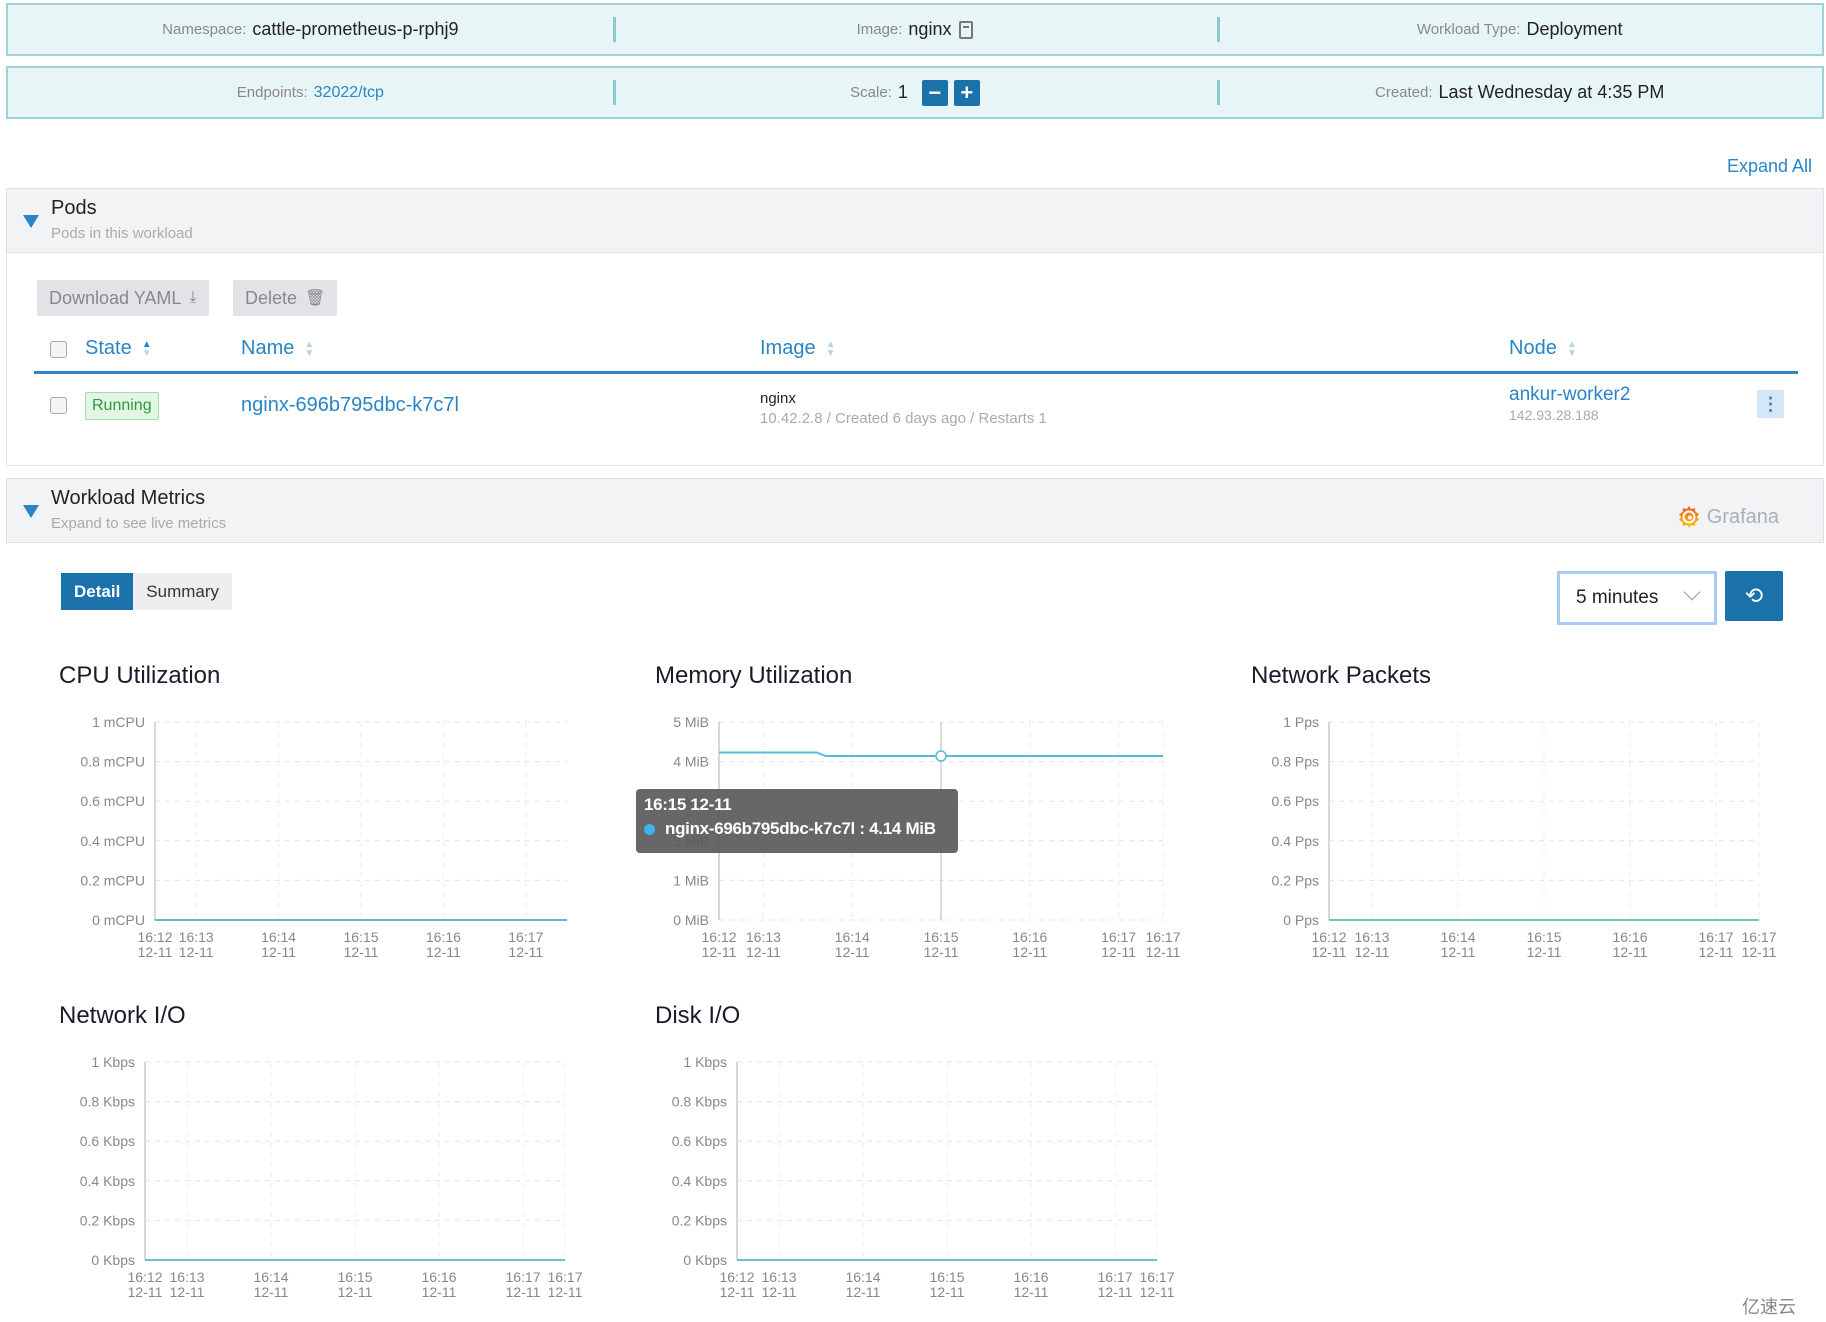 Image resolution: width=1826 pixels, height=1322 pixels. I want to click on tab-detail: Detail, so click(97, 591).